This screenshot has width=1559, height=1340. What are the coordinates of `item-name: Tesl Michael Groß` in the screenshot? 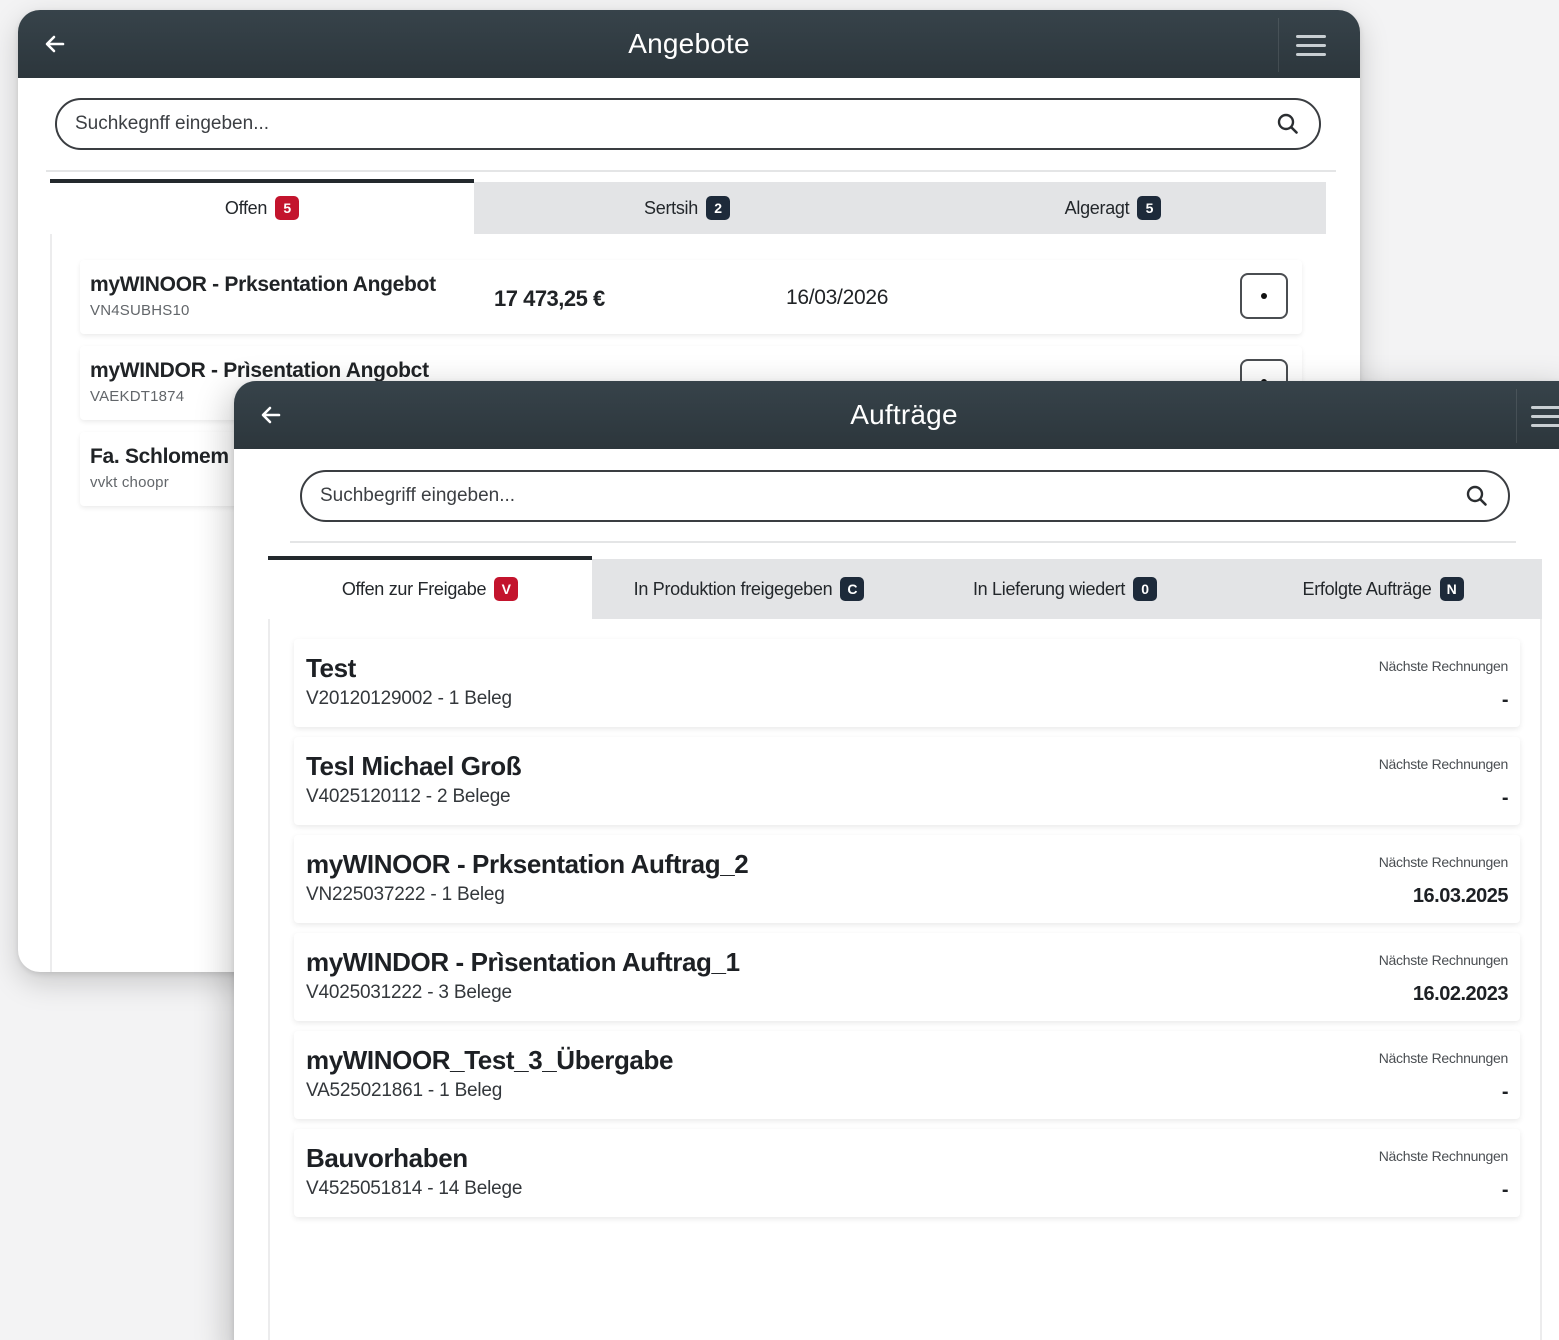 It's located at (414, 766).